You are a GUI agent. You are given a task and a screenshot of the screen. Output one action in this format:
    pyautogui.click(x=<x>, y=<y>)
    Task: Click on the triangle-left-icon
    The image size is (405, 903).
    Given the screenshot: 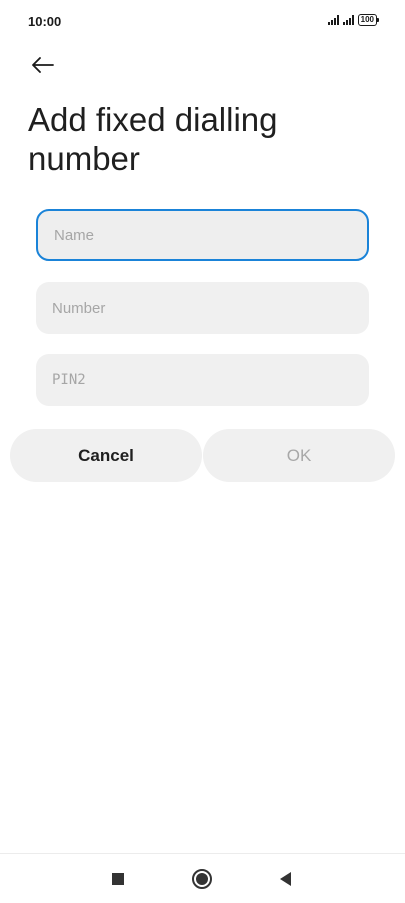 What is the action you would take?
    pyautogui.click(x=285, y=879)
    